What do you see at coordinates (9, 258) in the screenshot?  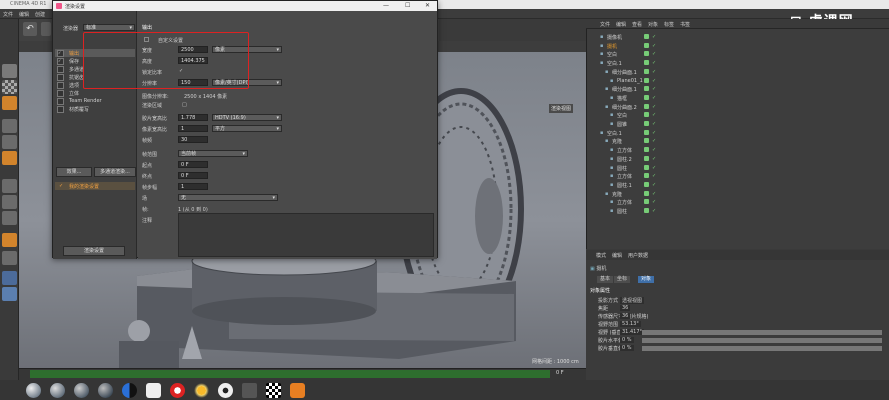 I see `sculpt-icon` at bounding box center [9, 258].